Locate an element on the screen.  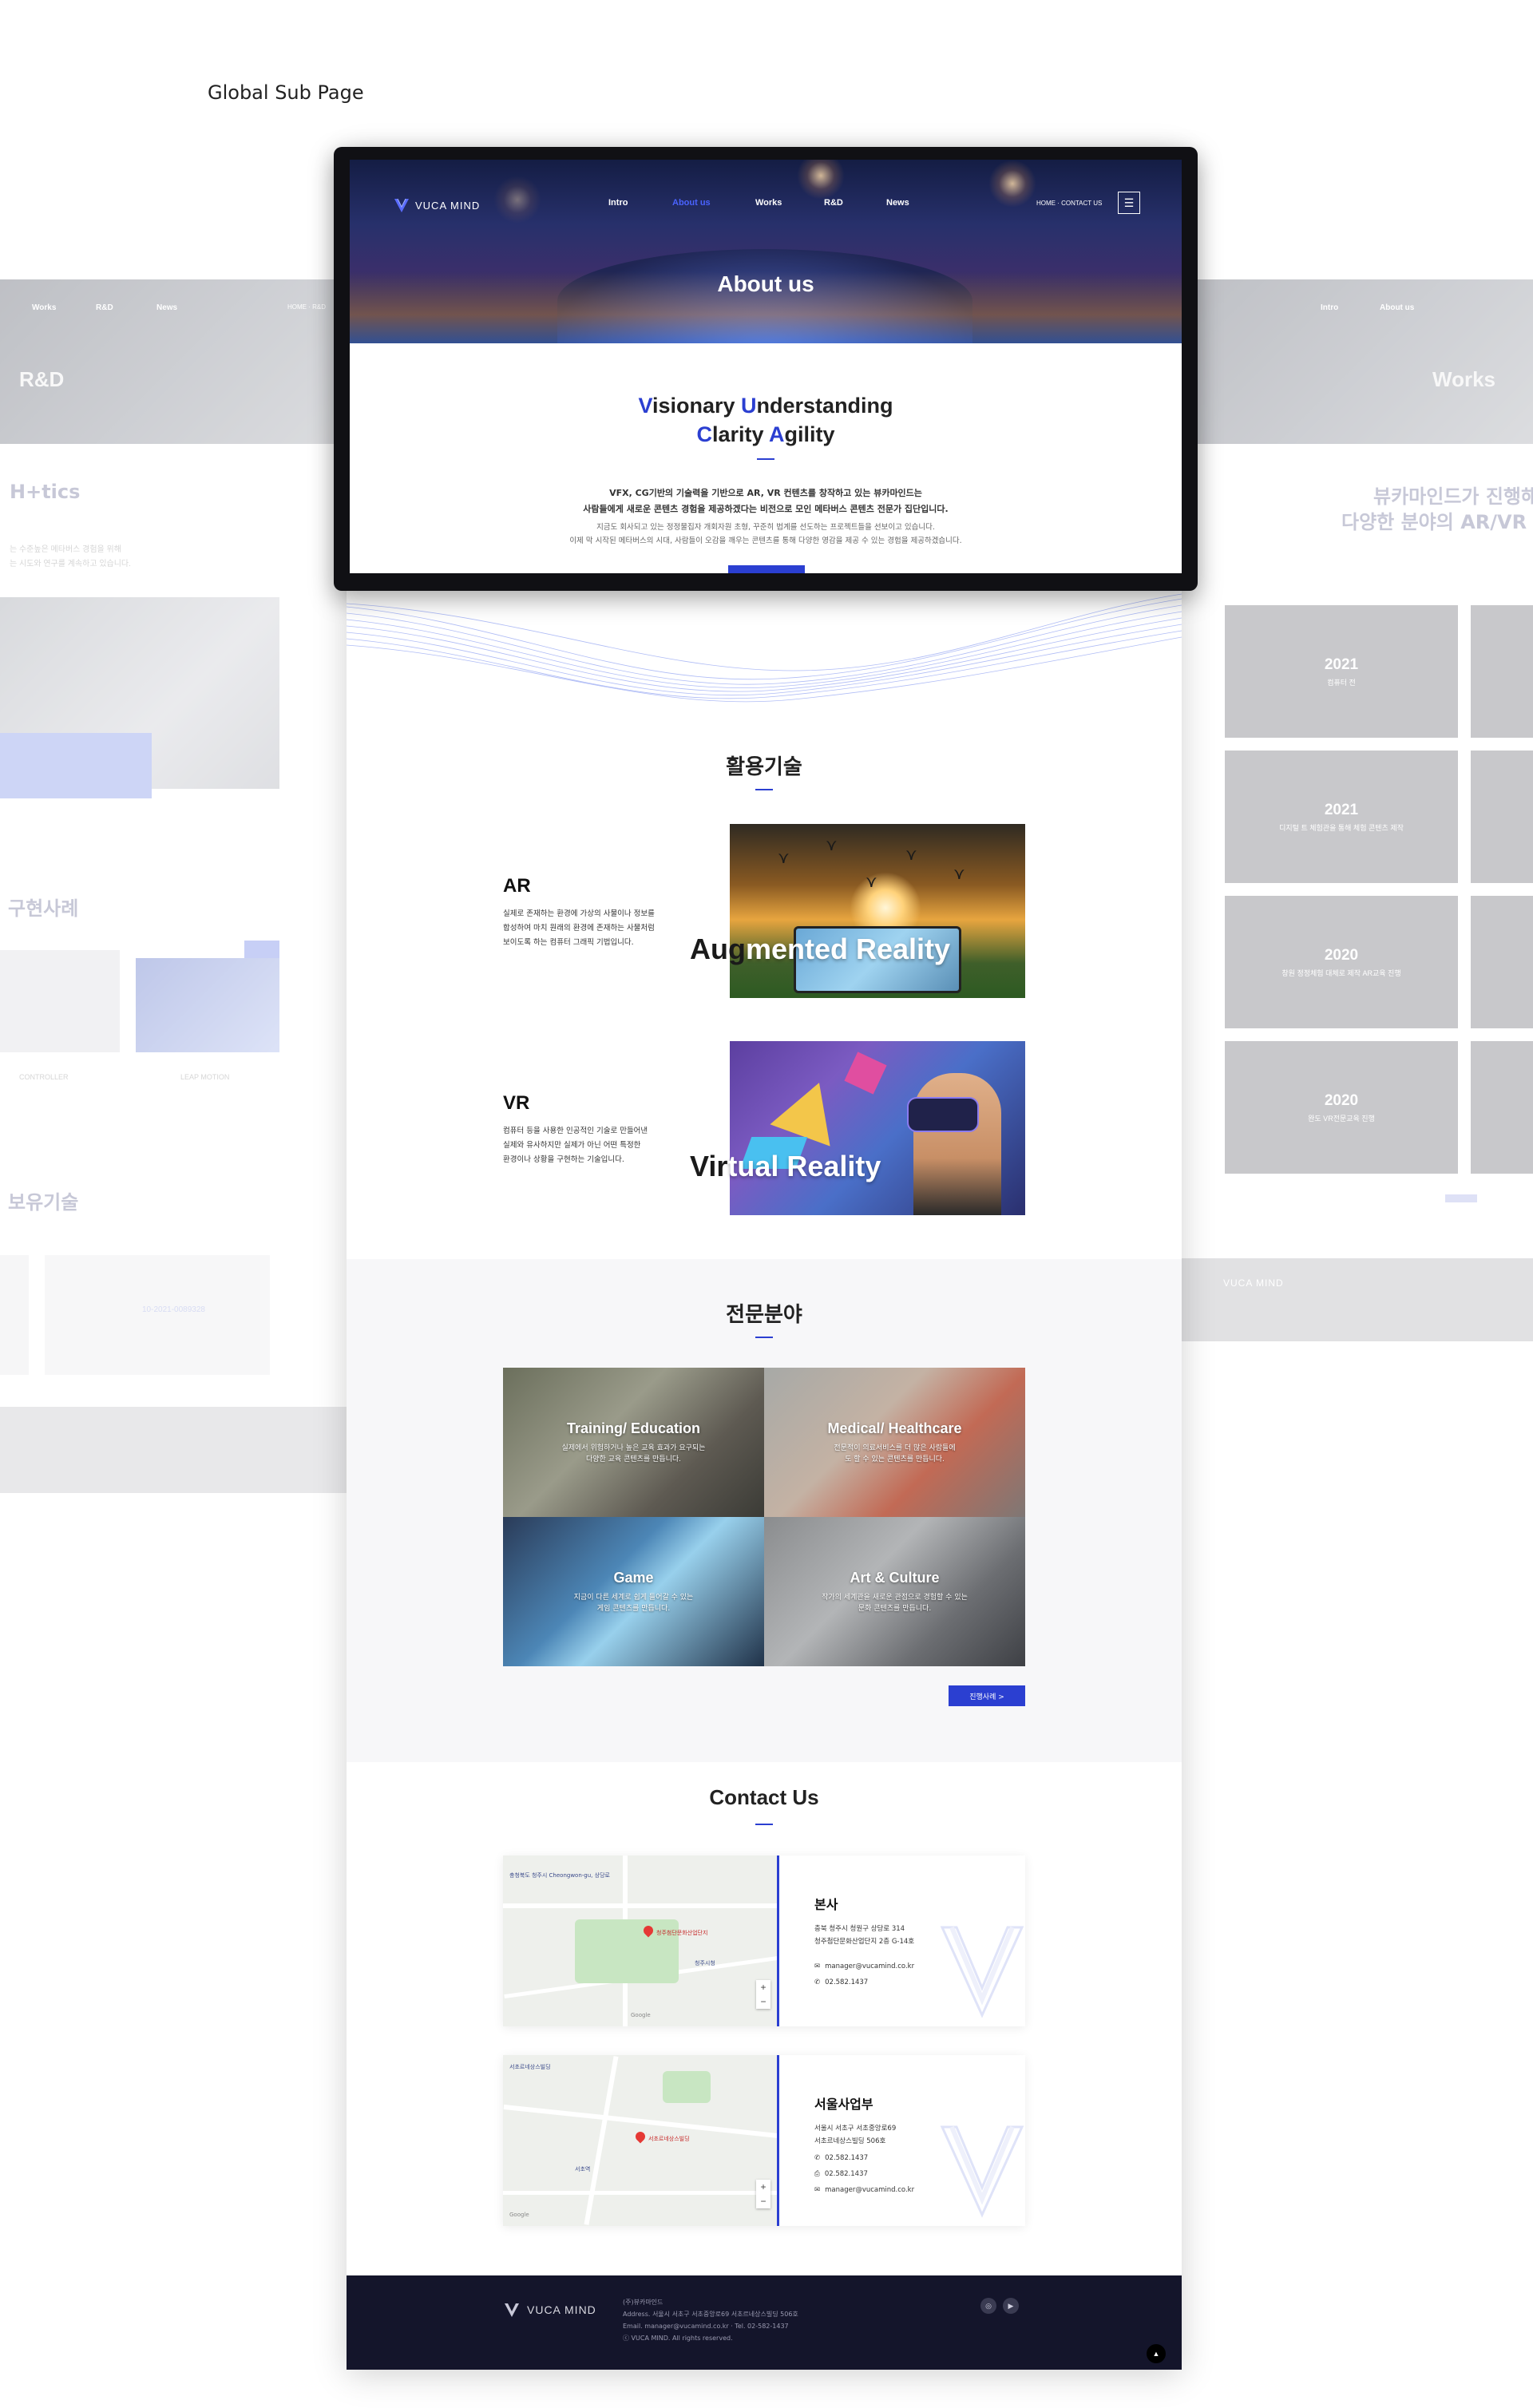
ghost-nav-item: R&D is located at coordinates (104, 307).